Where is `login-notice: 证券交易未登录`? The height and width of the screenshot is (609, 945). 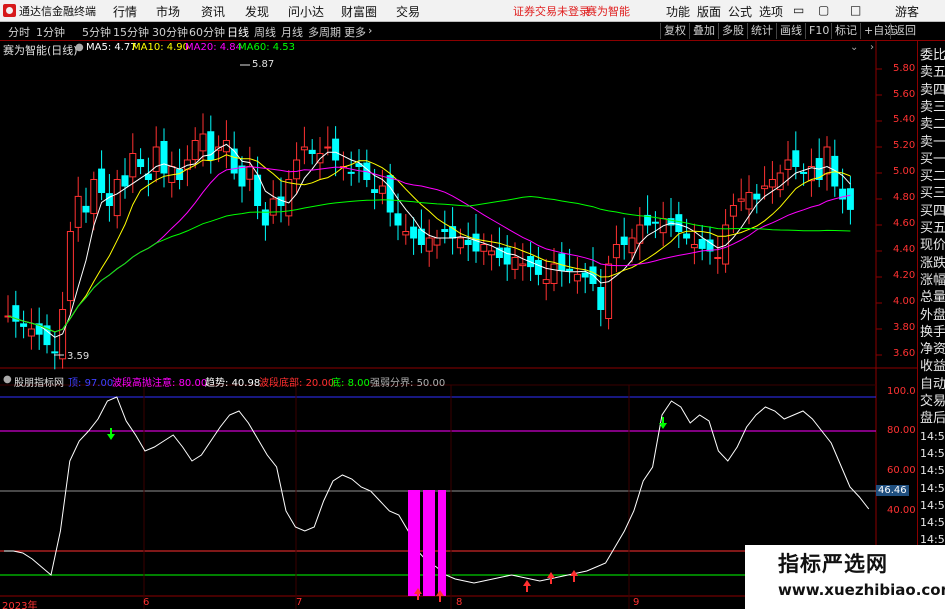 login-notice: 证券交易未登录 is located at coordinates (551, 11).